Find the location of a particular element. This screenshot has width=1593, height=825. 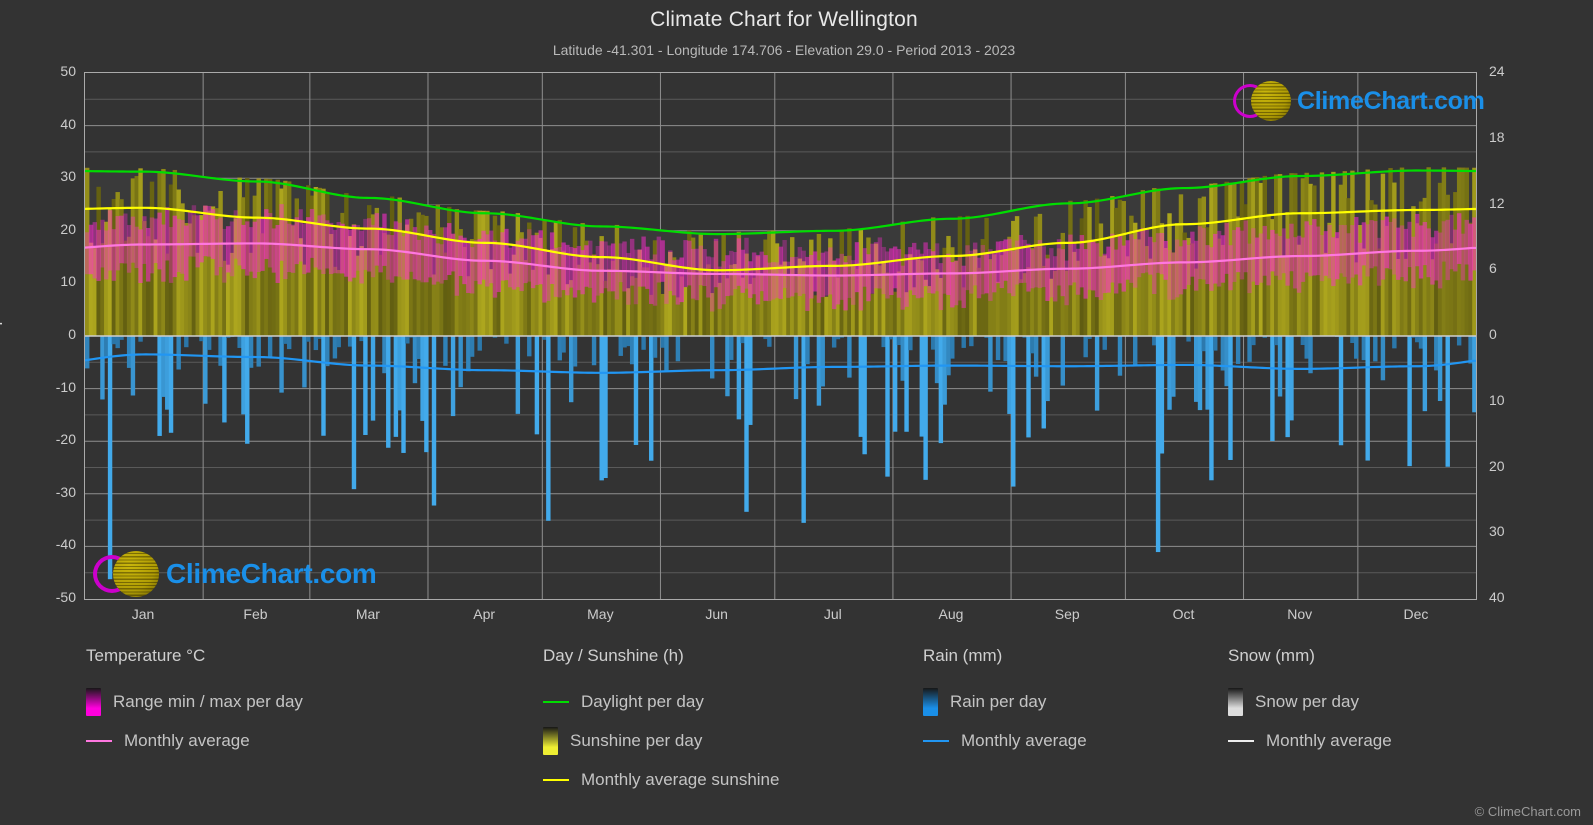

legend-item: Daylight per day is located at coordinates (661, 701).